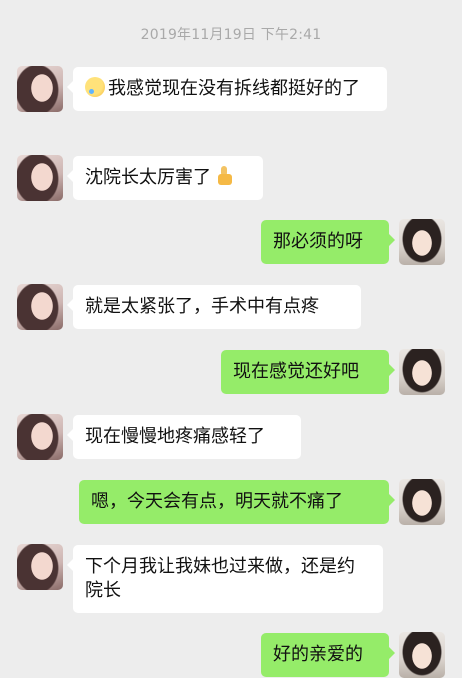 This screenshot has height=678, width=462. What do you see at coordinates (231, 35) in the screenshot?
I see `message-timestamp: 2019年11月19日 下午2:41` at bounding box center [231, 35].